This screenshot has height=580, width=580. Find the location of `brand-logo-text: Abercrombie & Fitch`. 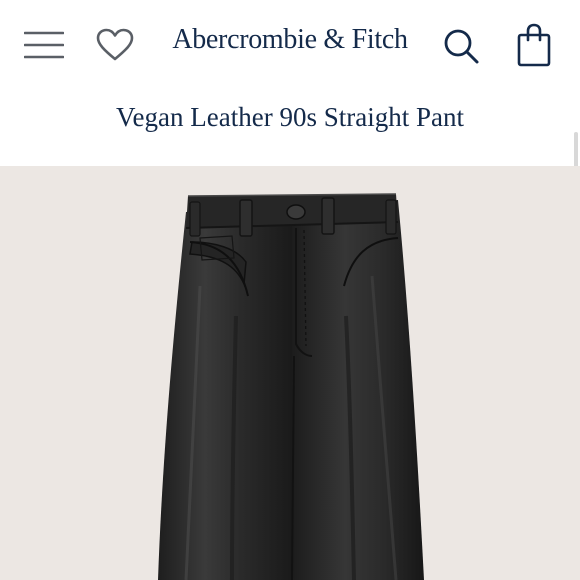

brand-logo-text: Abercrombie & Fitch is located at coordinates (290, 40).